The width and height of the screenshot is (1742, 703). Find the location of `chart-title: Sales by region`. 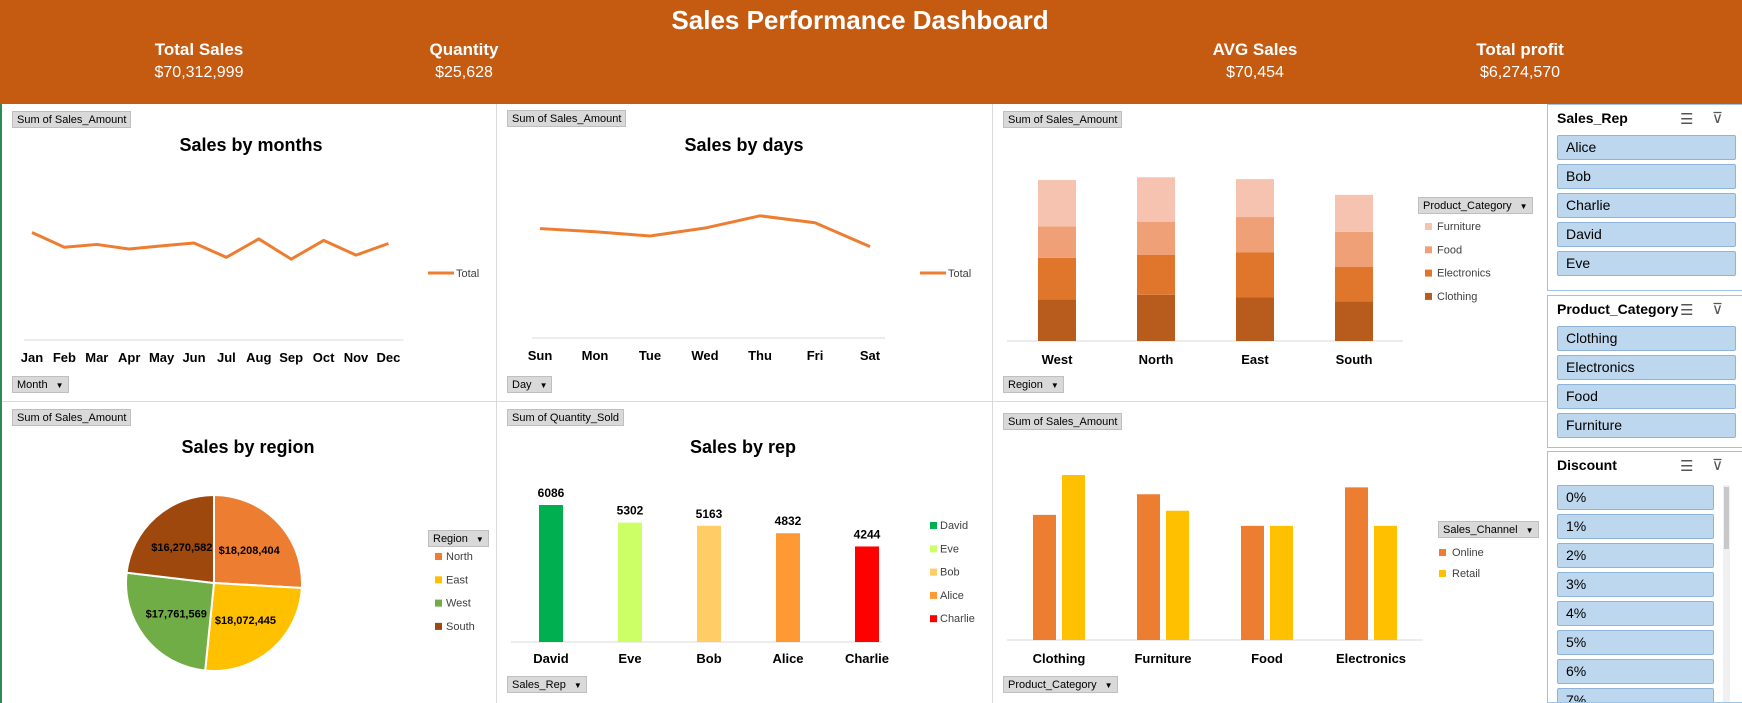

chart-title: Sales by region is located at coordinates (247, 447).